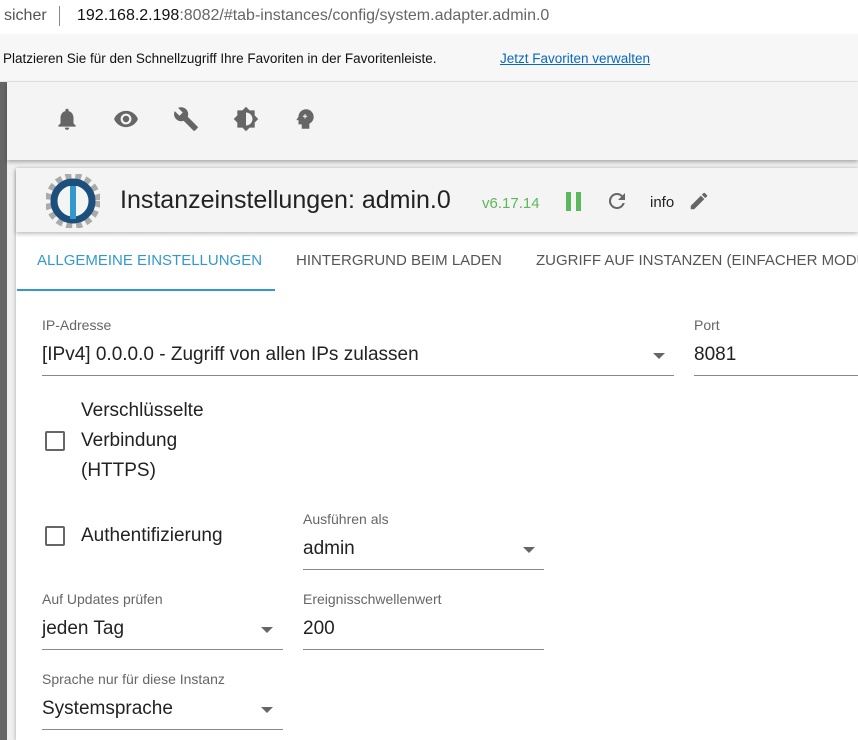 The image size is (858, 740). What do you see at coordinates (142, 410) in the screenshot?
I see `https-label-1: Verschlüsselte` at bounding box center [142, 410].